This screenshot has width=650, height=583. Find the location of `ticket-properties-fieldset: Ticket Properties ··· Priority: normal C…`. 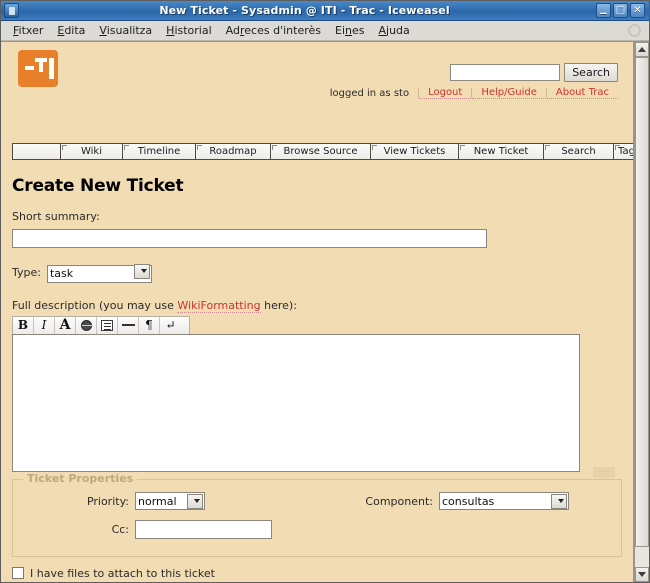

ticket-properties-fieldset: Ticket Properties ··· Priority: normal C… is located at coordinates (317, 511).